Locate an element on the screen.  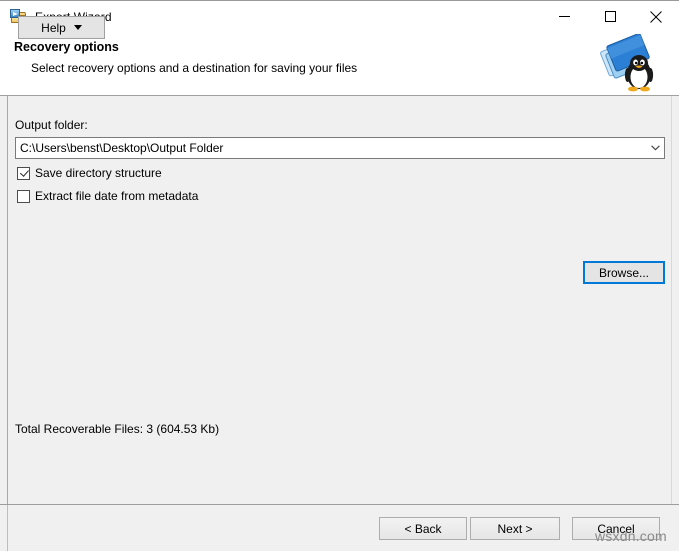
checkbox-label: Save directory structure is located at coordinates (98, 173).